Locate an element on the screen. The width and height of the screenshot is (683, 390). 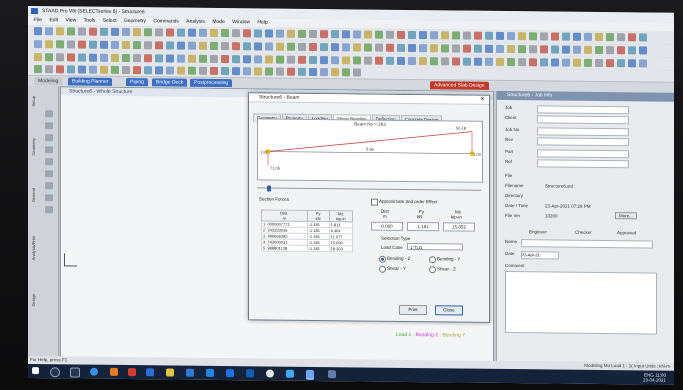
menu-geometry: Geometry is located at coordinates (135, 21).